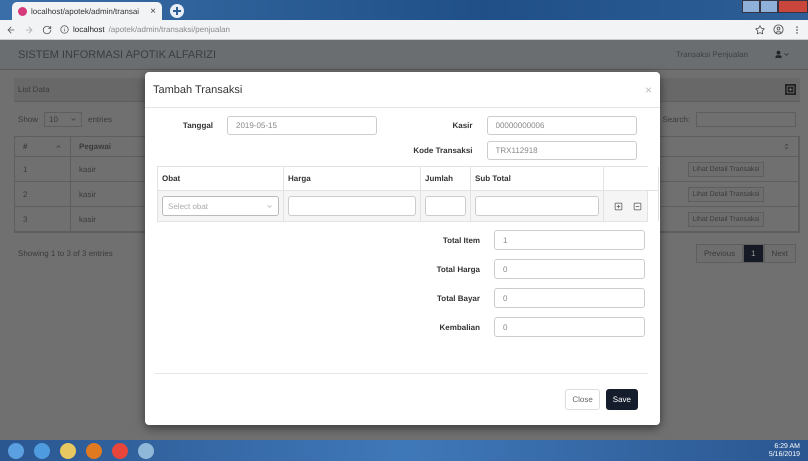 This screenshot has height=461, width=808. What do you see at coordinates (753, 253) in the screenshot?
I see `page-button: 1` at bounding box center [753, 253].